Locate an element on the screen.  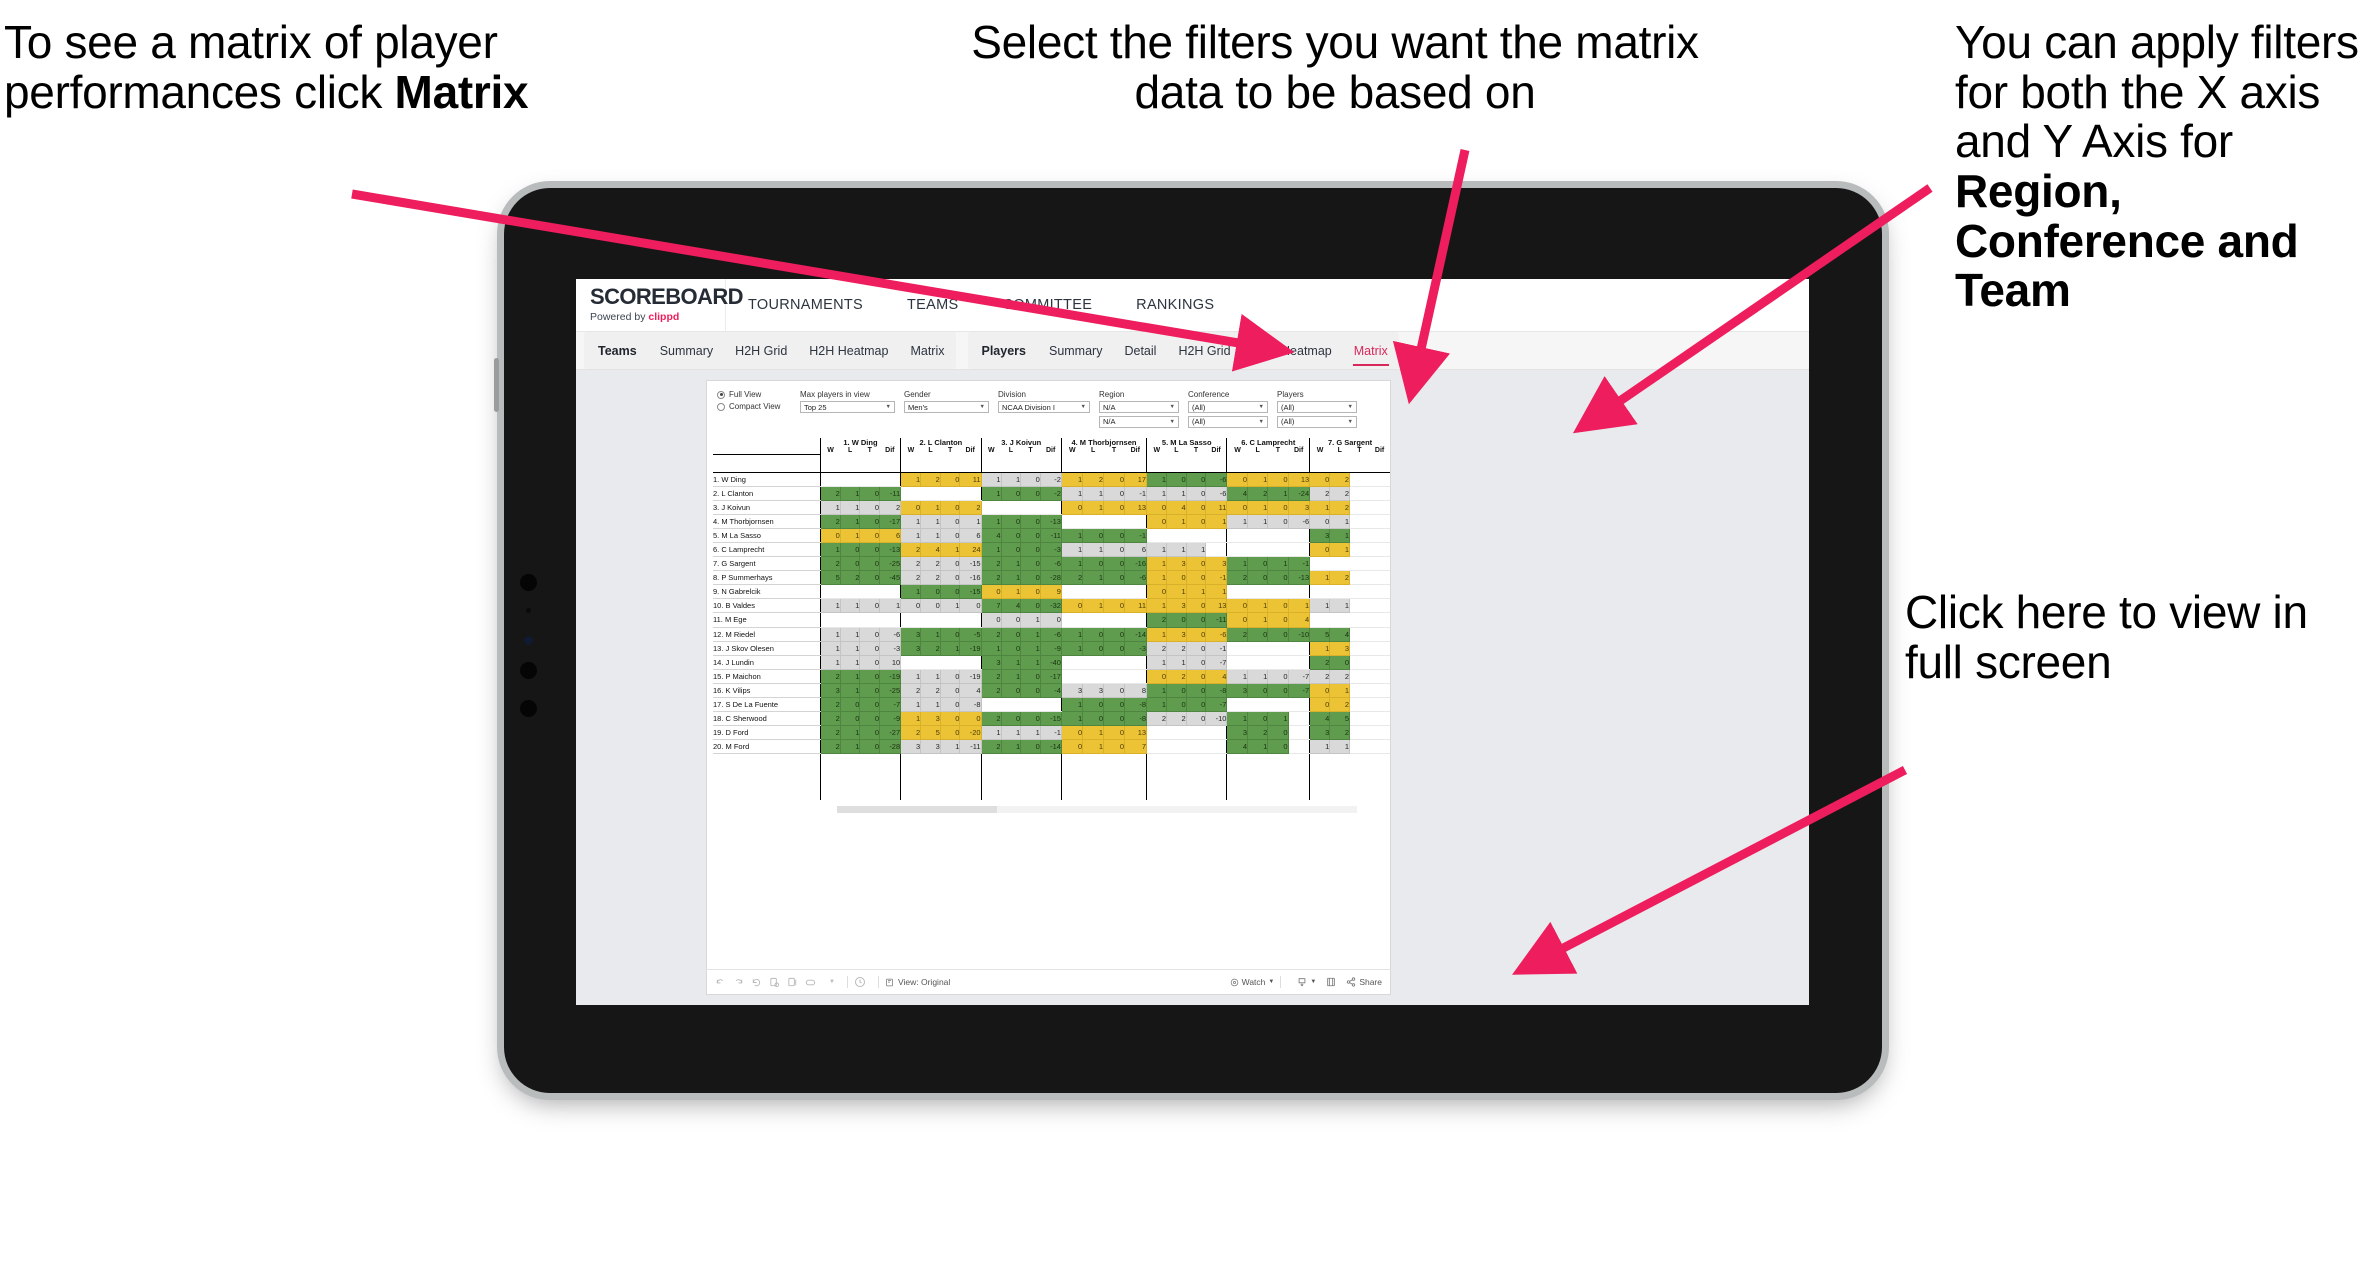
tab-players-matrix: Matrix is located at coordinates (1371, 350).